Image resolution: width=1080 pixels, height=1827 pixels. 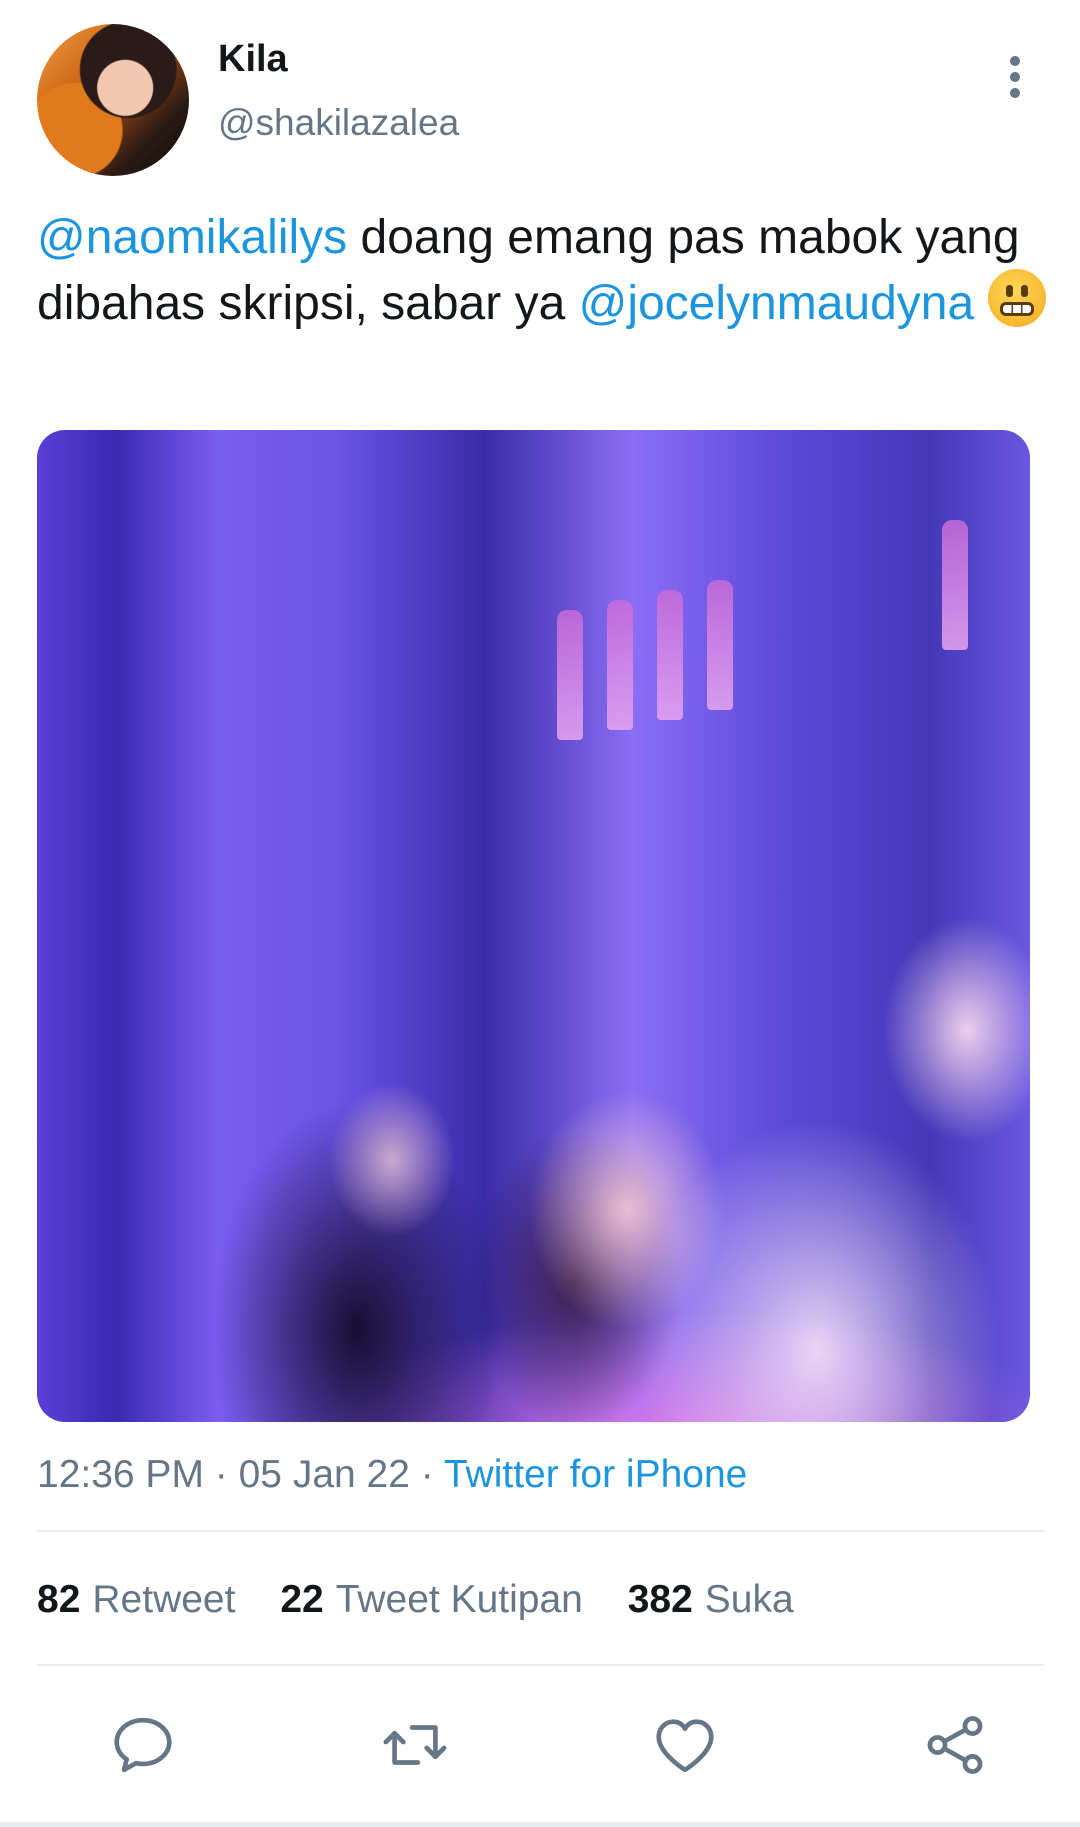 What do you see at coordinates (749, 1599) in the screenshot?
I see `likes-label: Suka` at bounding box center [749, 1599].